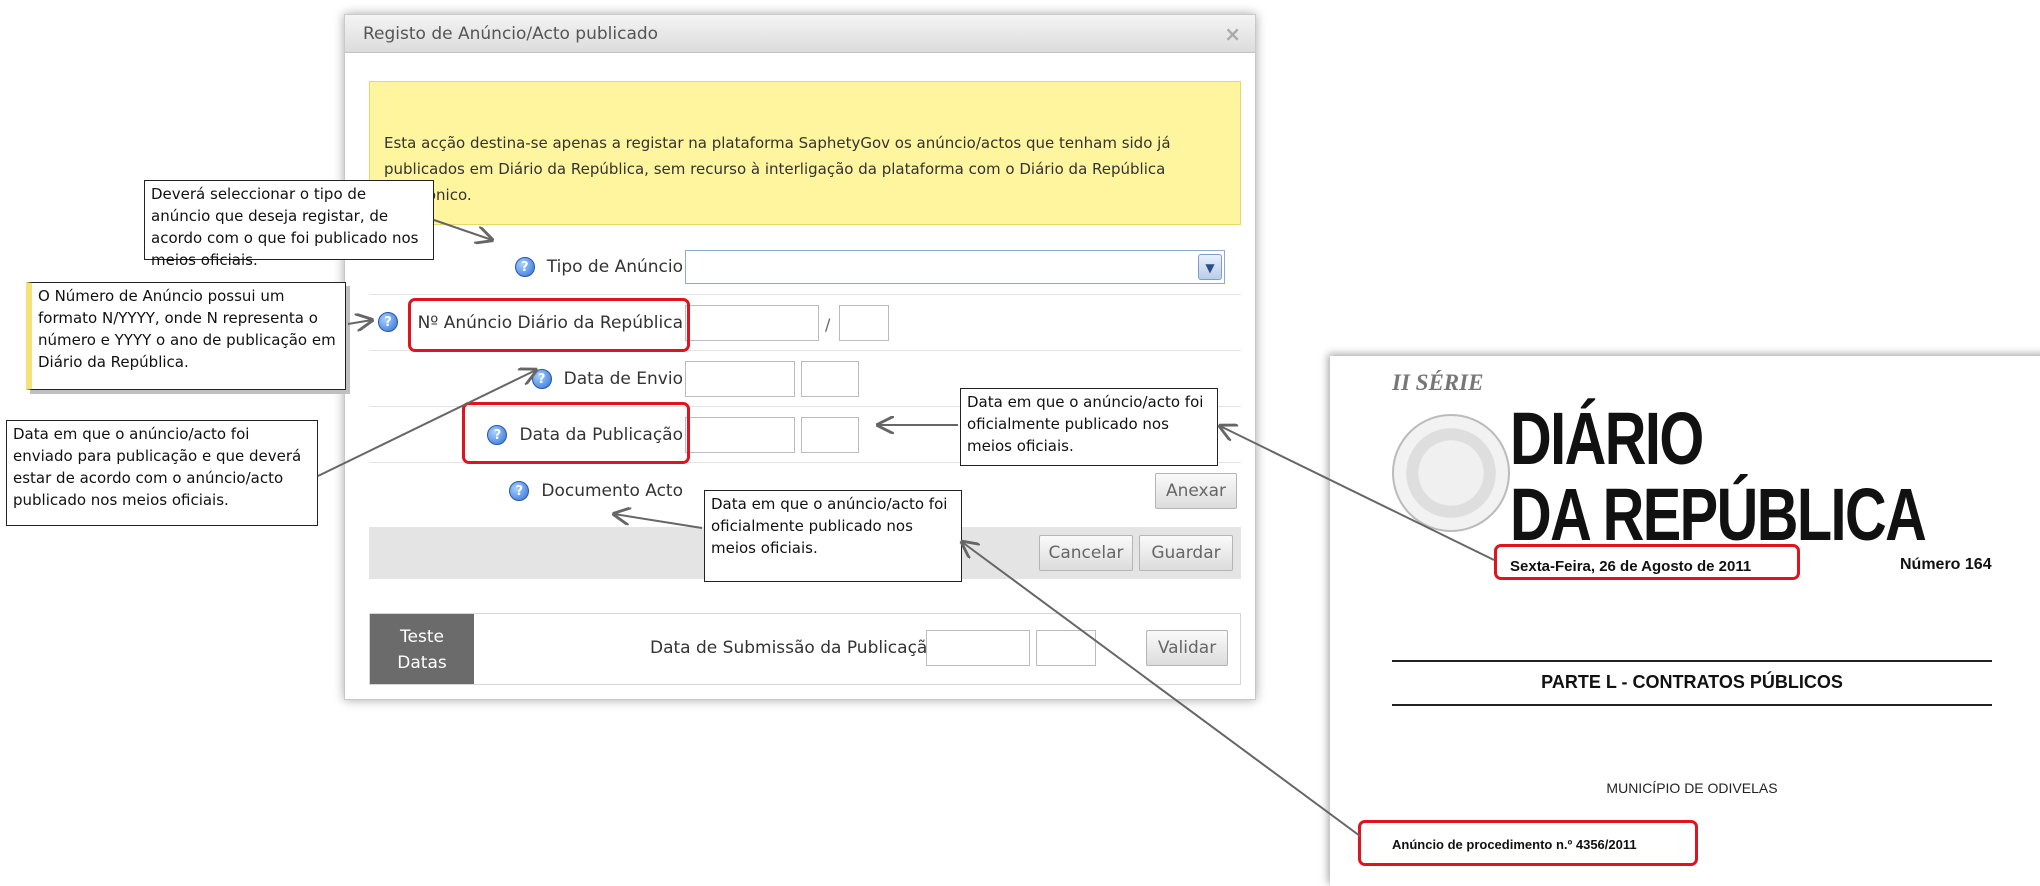 Image resolution: width=2040 pixels, height=886 pixels. Describe the element at coordinates (359, 322) in the screenshot. I see `arrow-numero` at that location.